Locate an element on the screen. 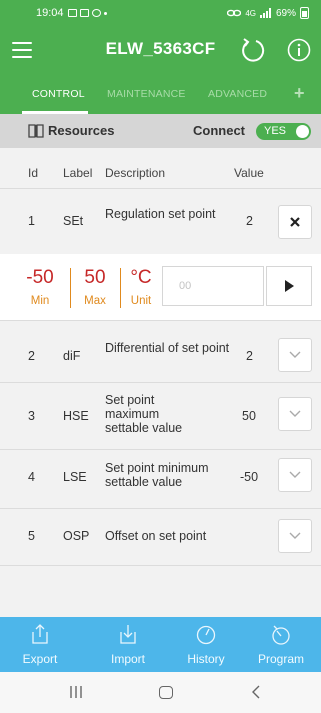 This screenshot has height=713, width=321. signal-icon is located at coordinates (265, 13).